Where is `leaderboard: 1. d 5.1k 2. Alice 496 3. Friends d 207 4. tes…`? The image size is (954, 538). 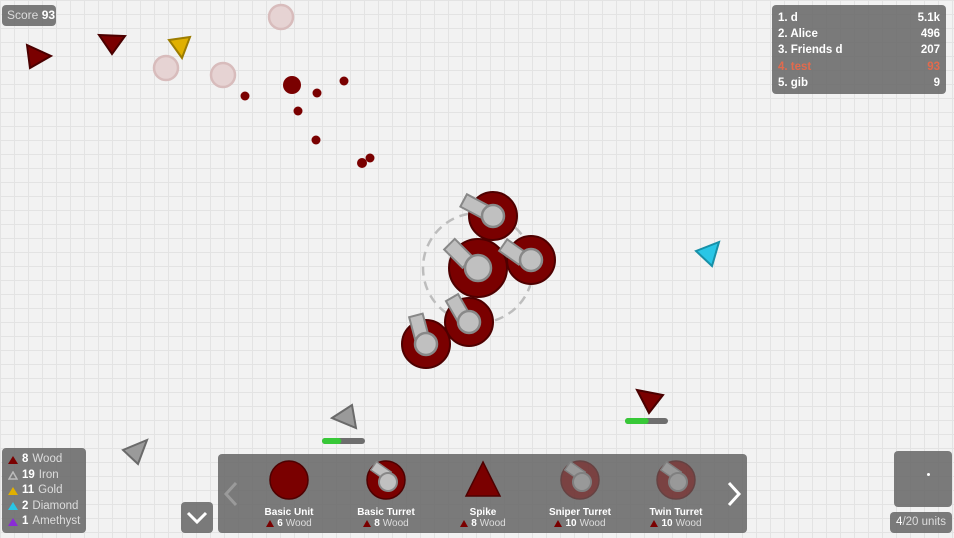 leaderboard: 1. d 5.1k 2. Alice 496 3. Friends d 207 4. tes… is located at coordinates (859, 49).